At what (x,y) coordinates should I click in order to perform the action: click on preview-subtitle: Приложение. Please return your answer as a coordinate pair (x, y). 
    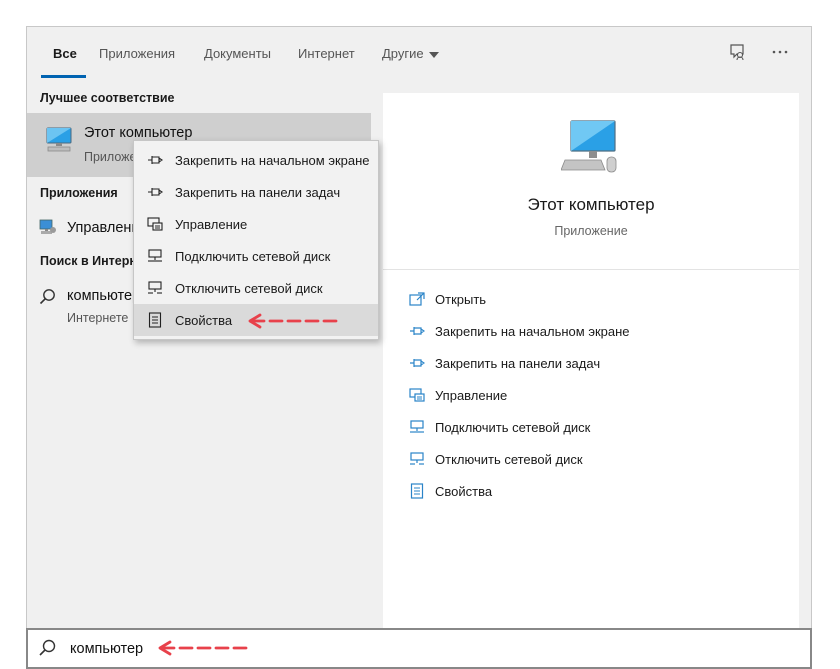
    Looking at the image, I should click on (591, 231).